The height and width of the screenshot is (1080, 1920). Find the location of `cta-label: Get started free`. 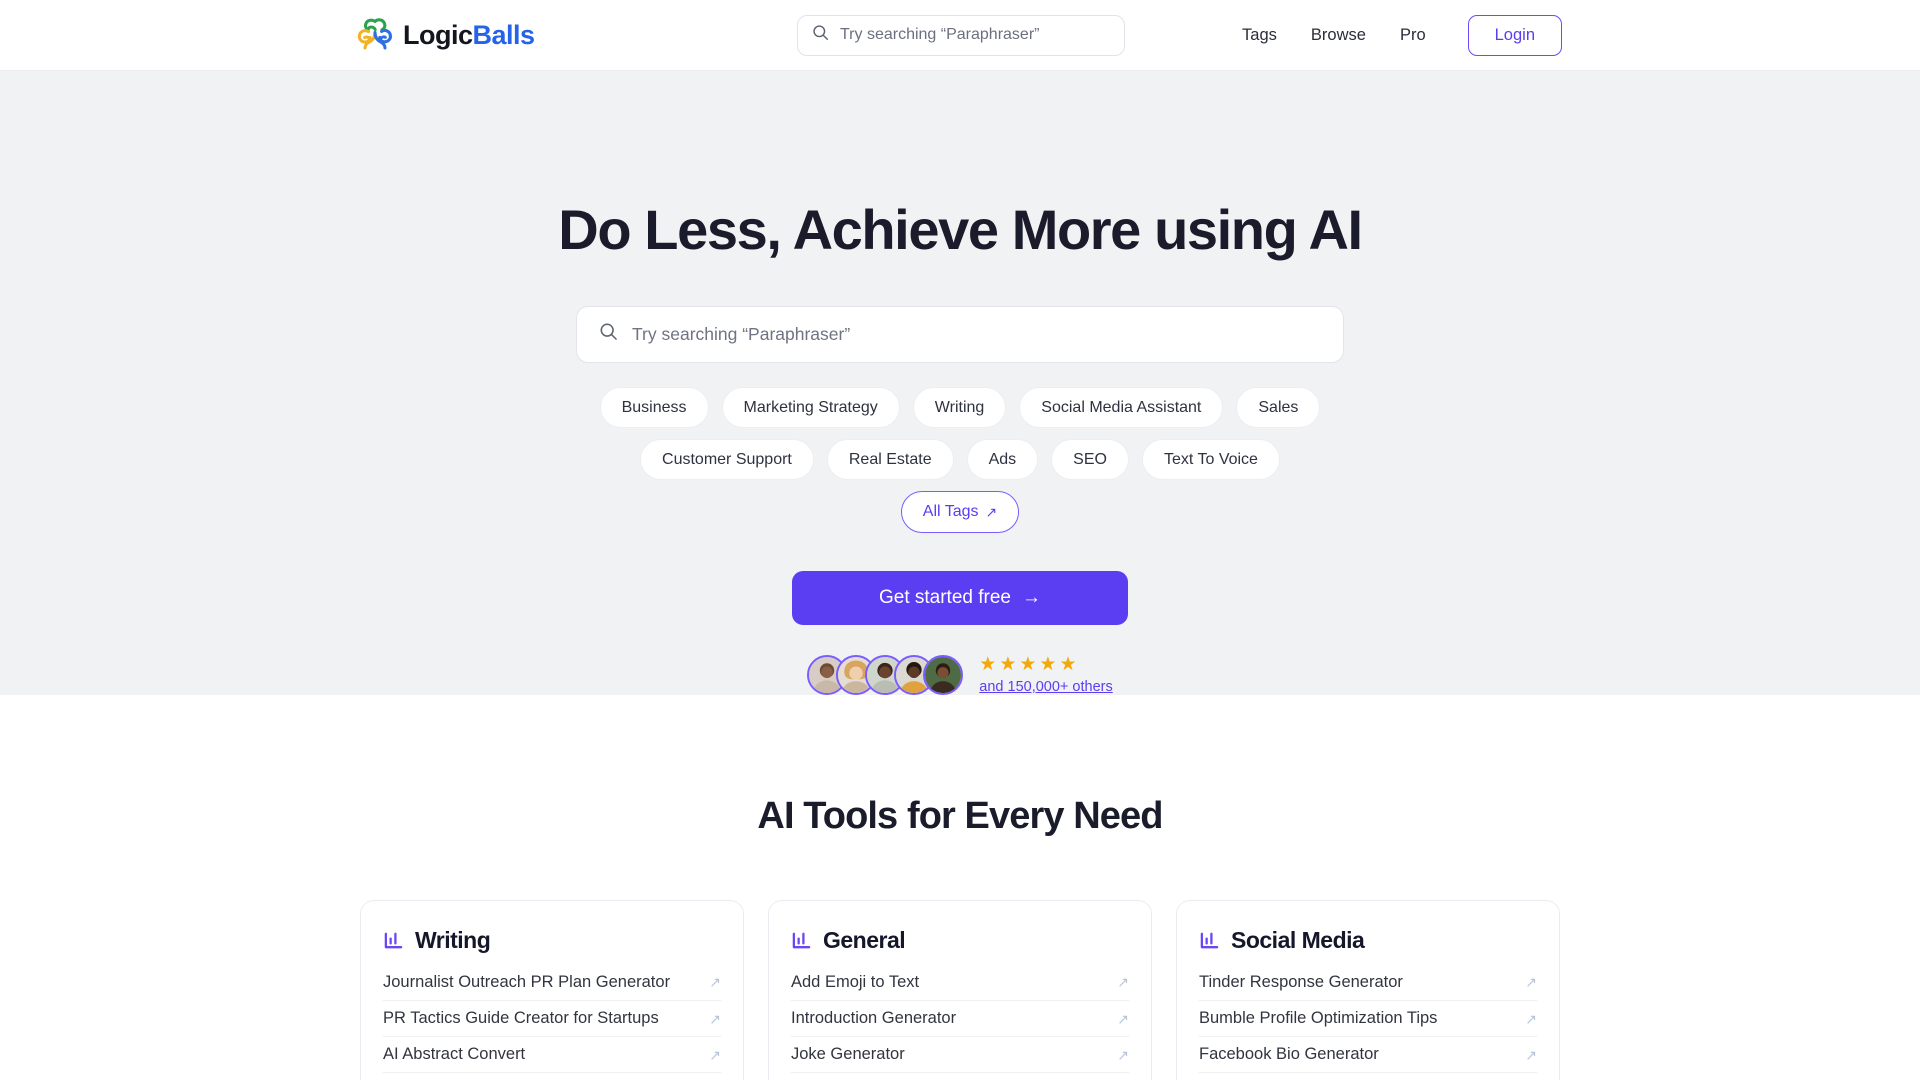

cta-label: Get started free is located at coordinates (944, 597).